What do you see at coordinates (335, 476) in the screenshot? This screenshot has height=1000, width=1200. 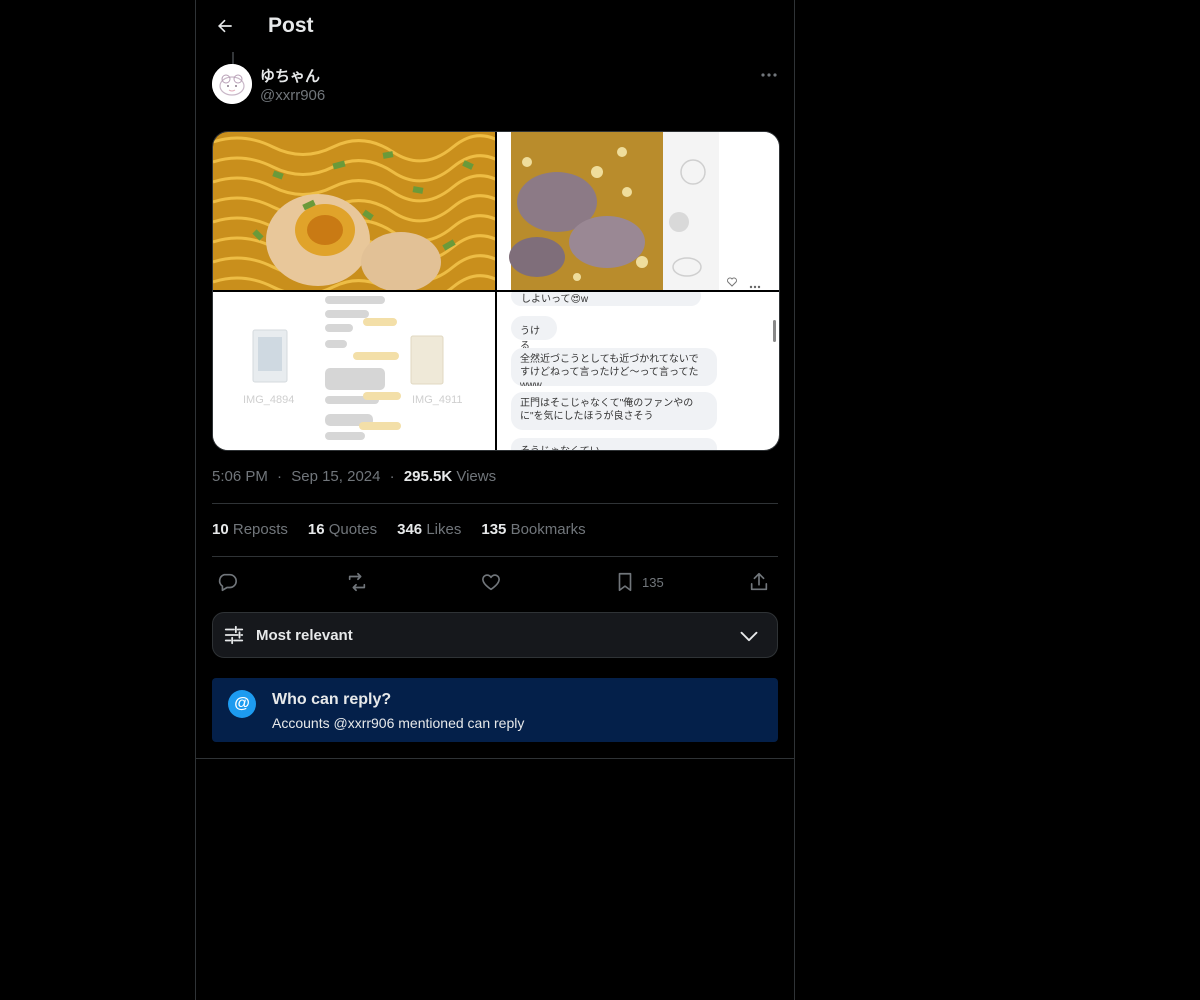 I see `post-date: Sep 15, 2024` at bounding box center [335, 476].